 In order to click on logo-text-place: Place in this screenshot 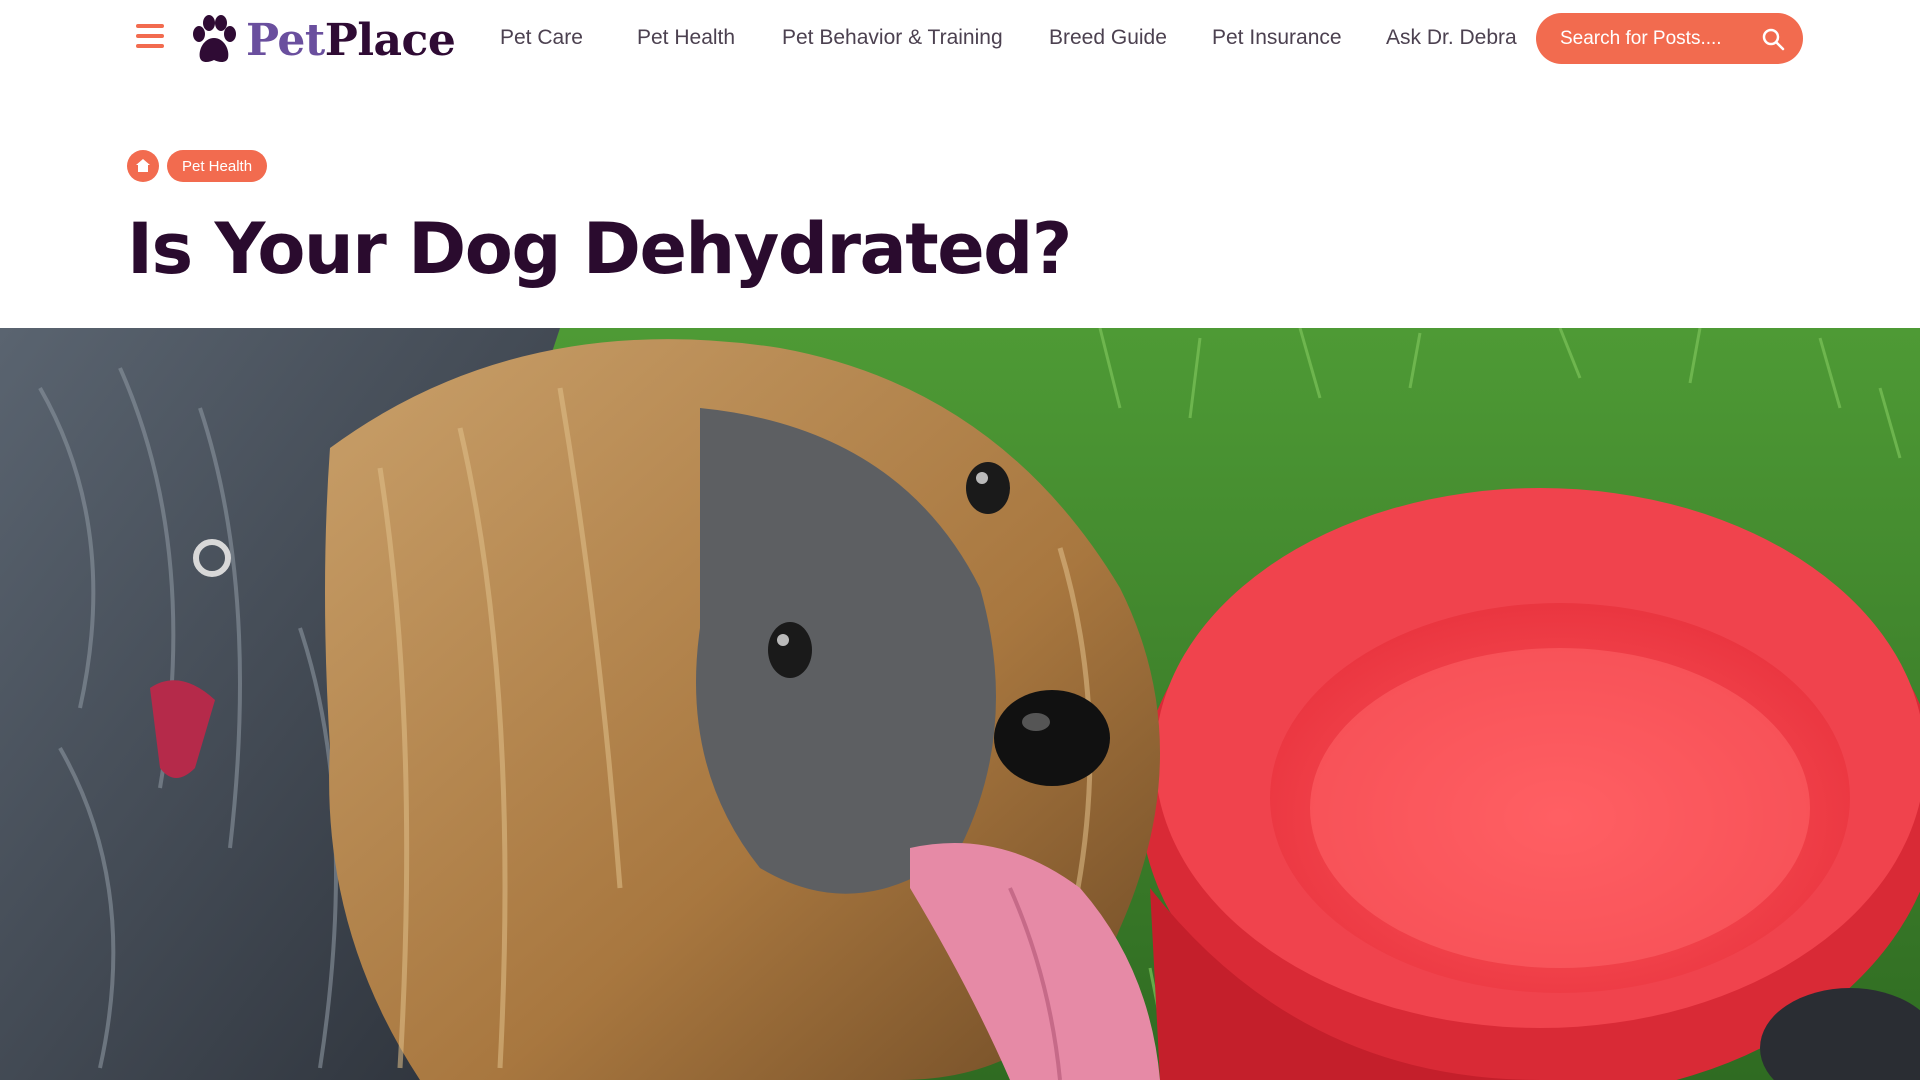, I will do `click(390, 40)`.